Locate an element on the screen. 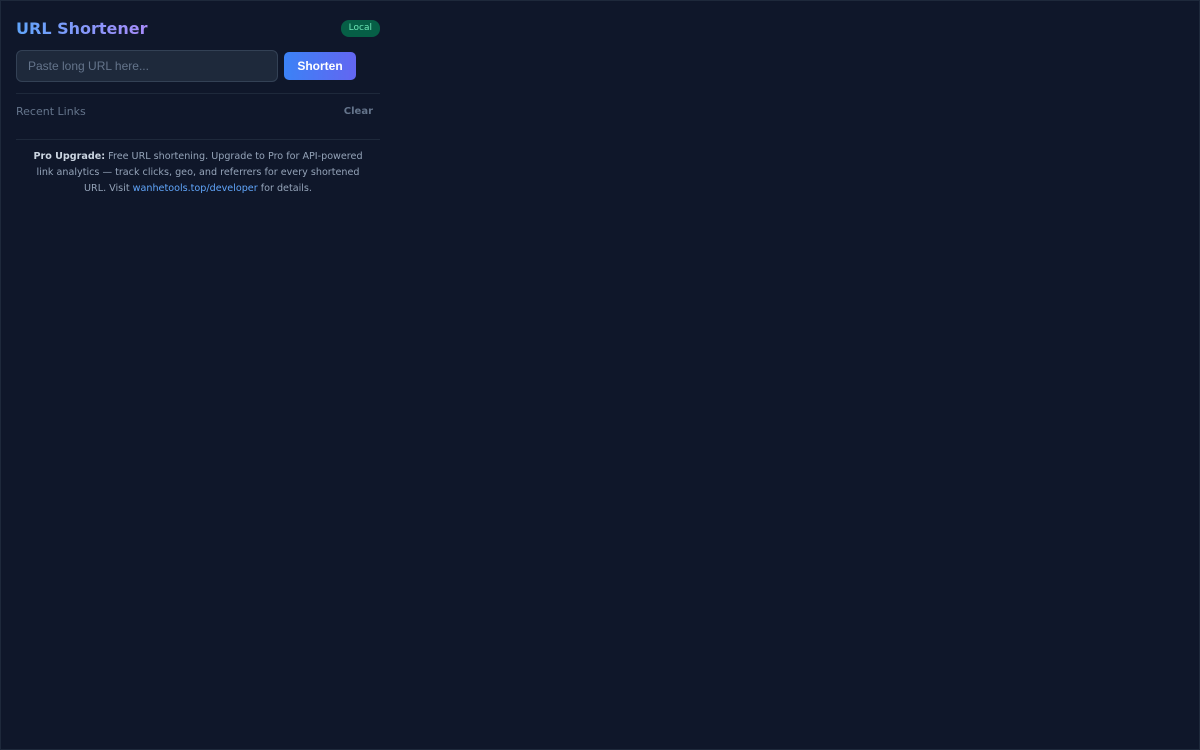  promo-lead: Pro Upgrade: is located at coordinates (69, 156).